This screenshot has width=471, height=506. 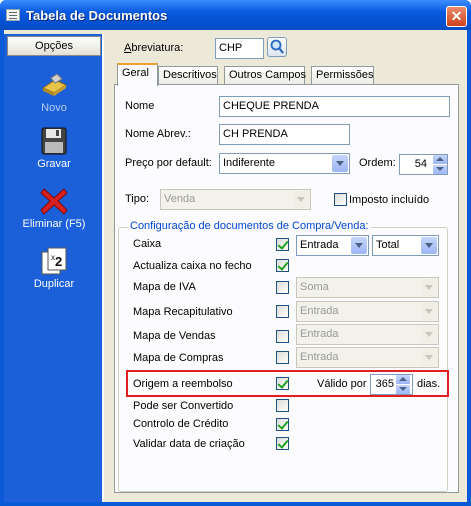 I want to click on mapa-compras-checkbox, so click(x=282, y=357).